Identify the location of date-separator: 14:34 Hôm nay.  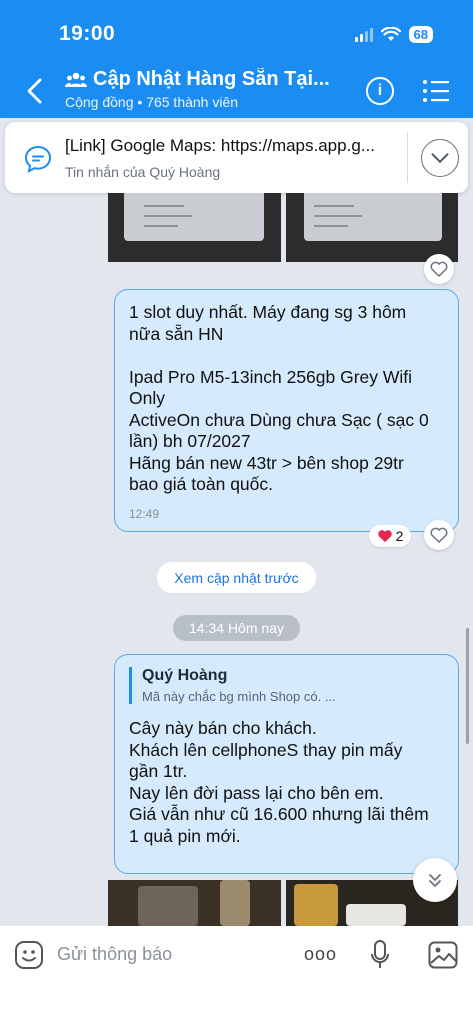
(236, 628).